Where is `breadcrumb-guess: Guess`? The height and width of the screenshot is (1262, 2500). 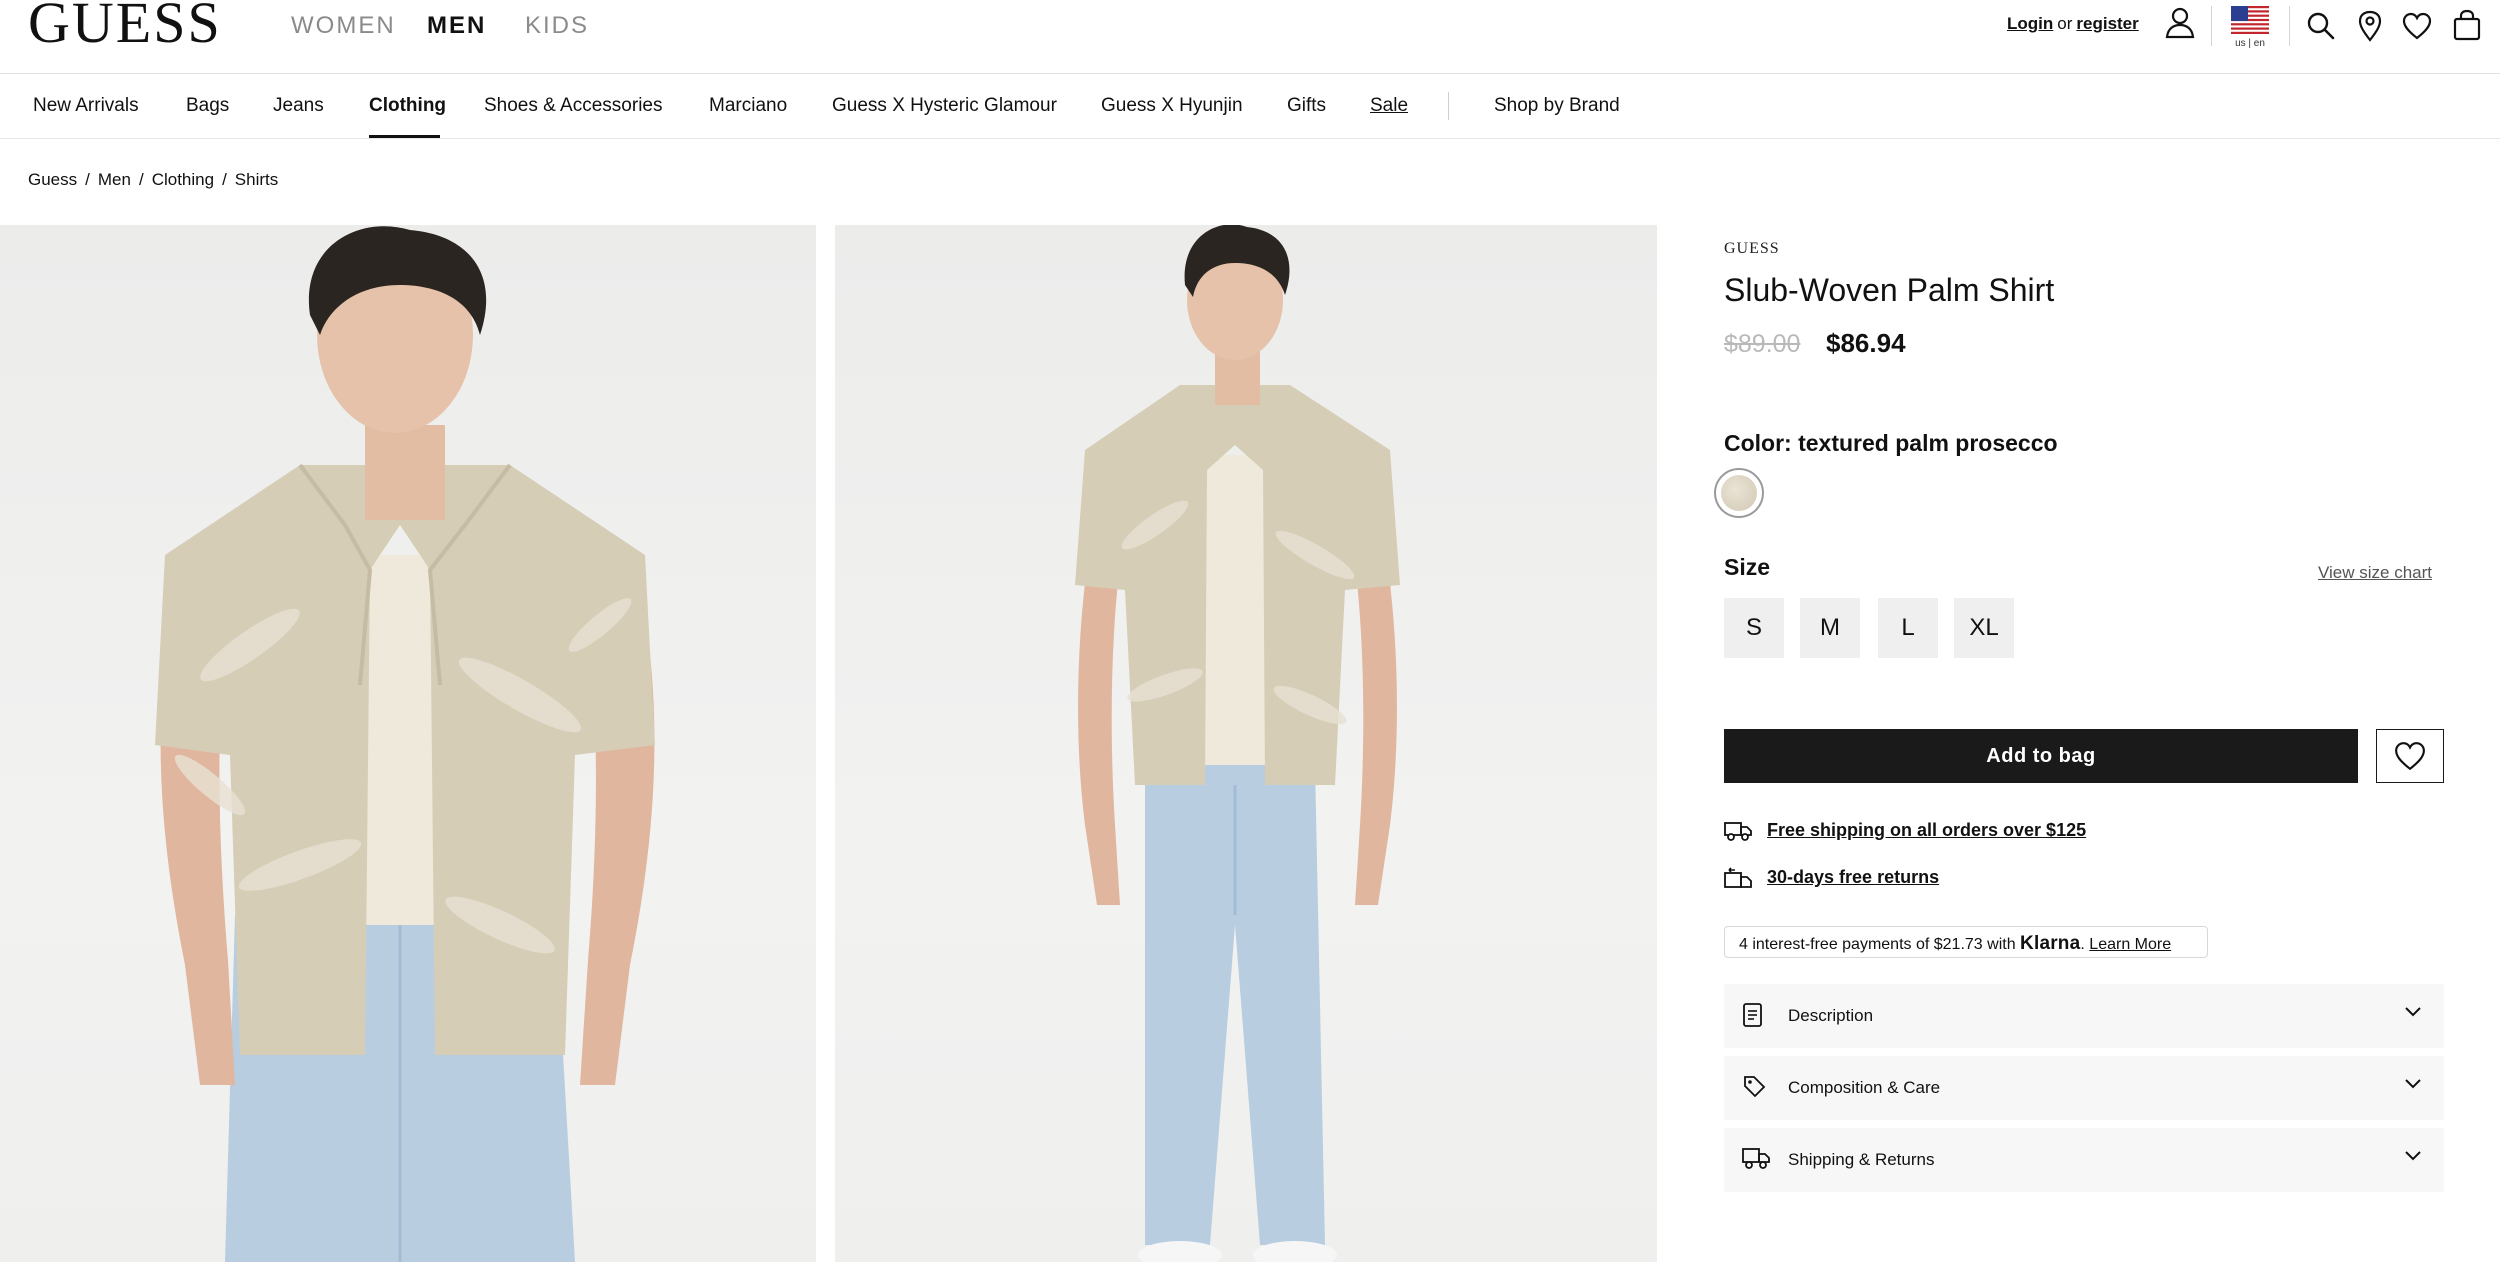 breadcrumb-guess: Guess is located at coordinates (52, 179).